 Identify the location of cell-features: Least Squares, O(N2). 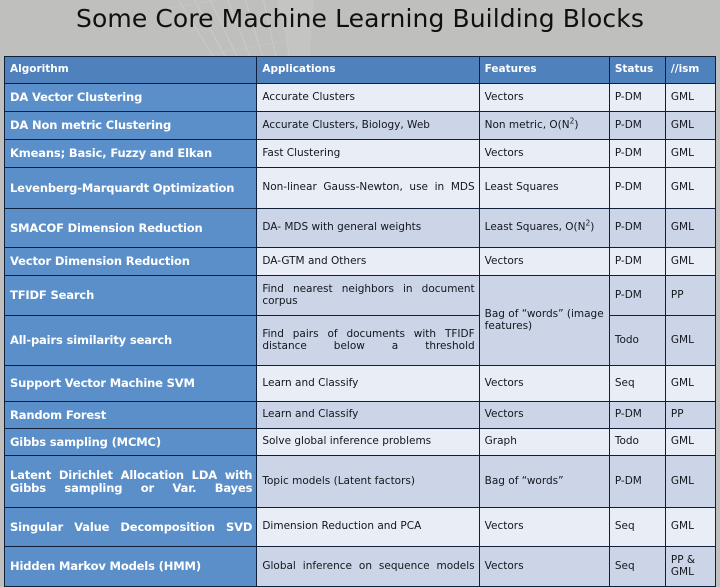
(544, 228).